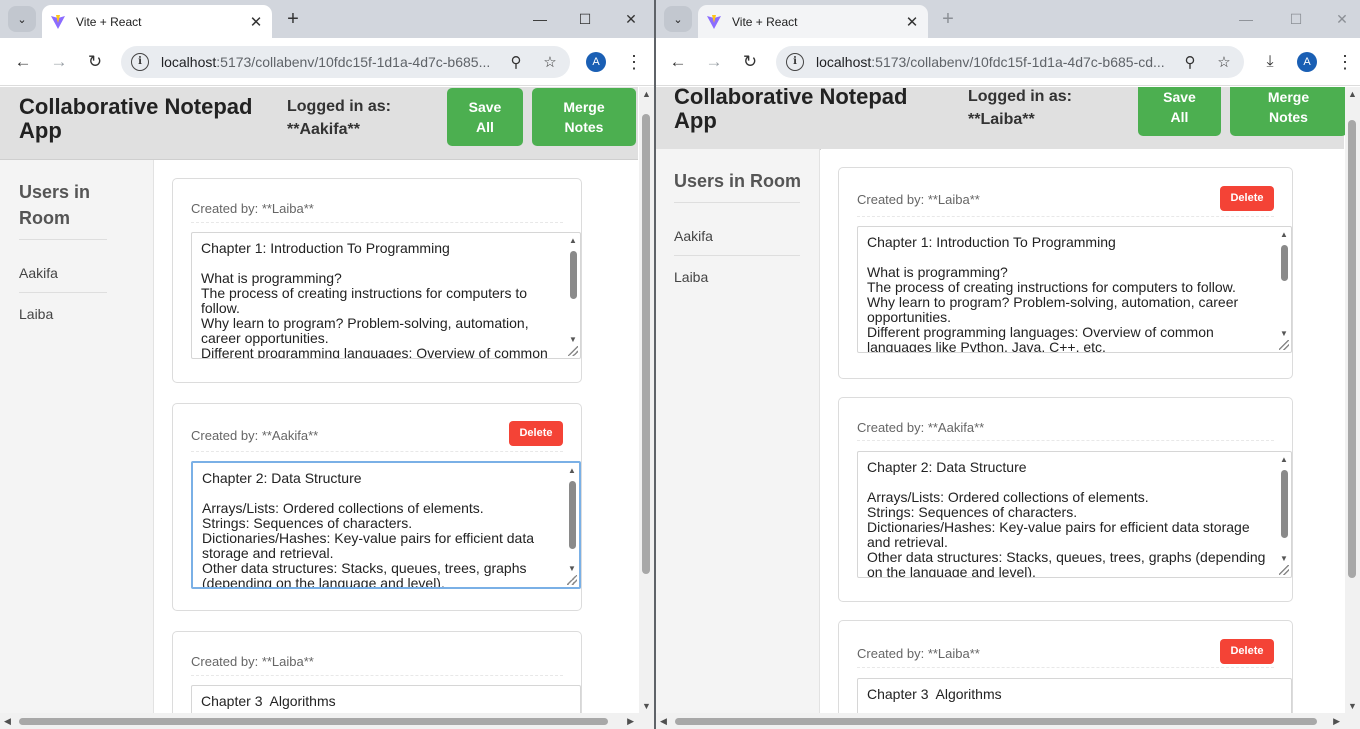 The height and width of the screenshot is (729, 1360). What do you see at coordinates (1270, 62) in the screenshot?
I see `download-icon: ⤓` at bounding box center [1270, 62].